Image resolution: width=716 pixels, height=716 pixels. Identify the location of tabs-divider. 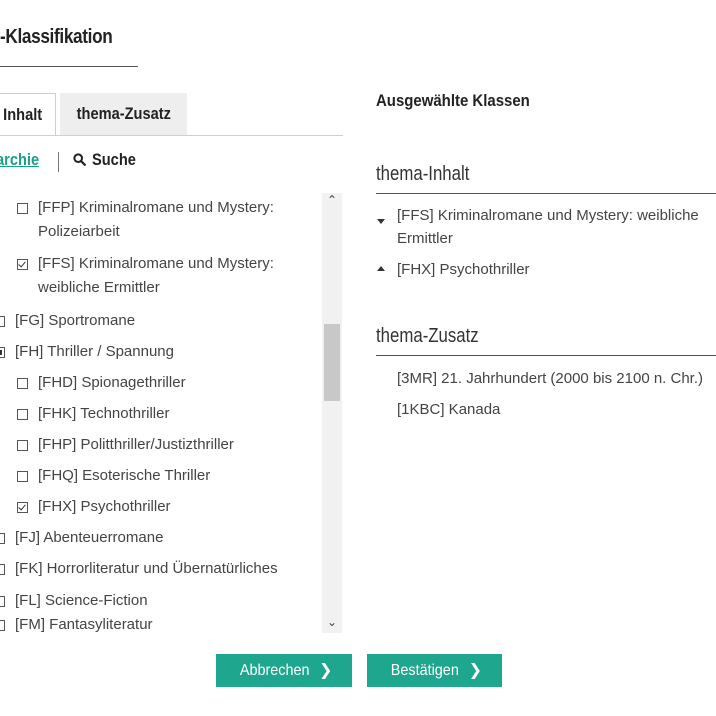
(171, 135).